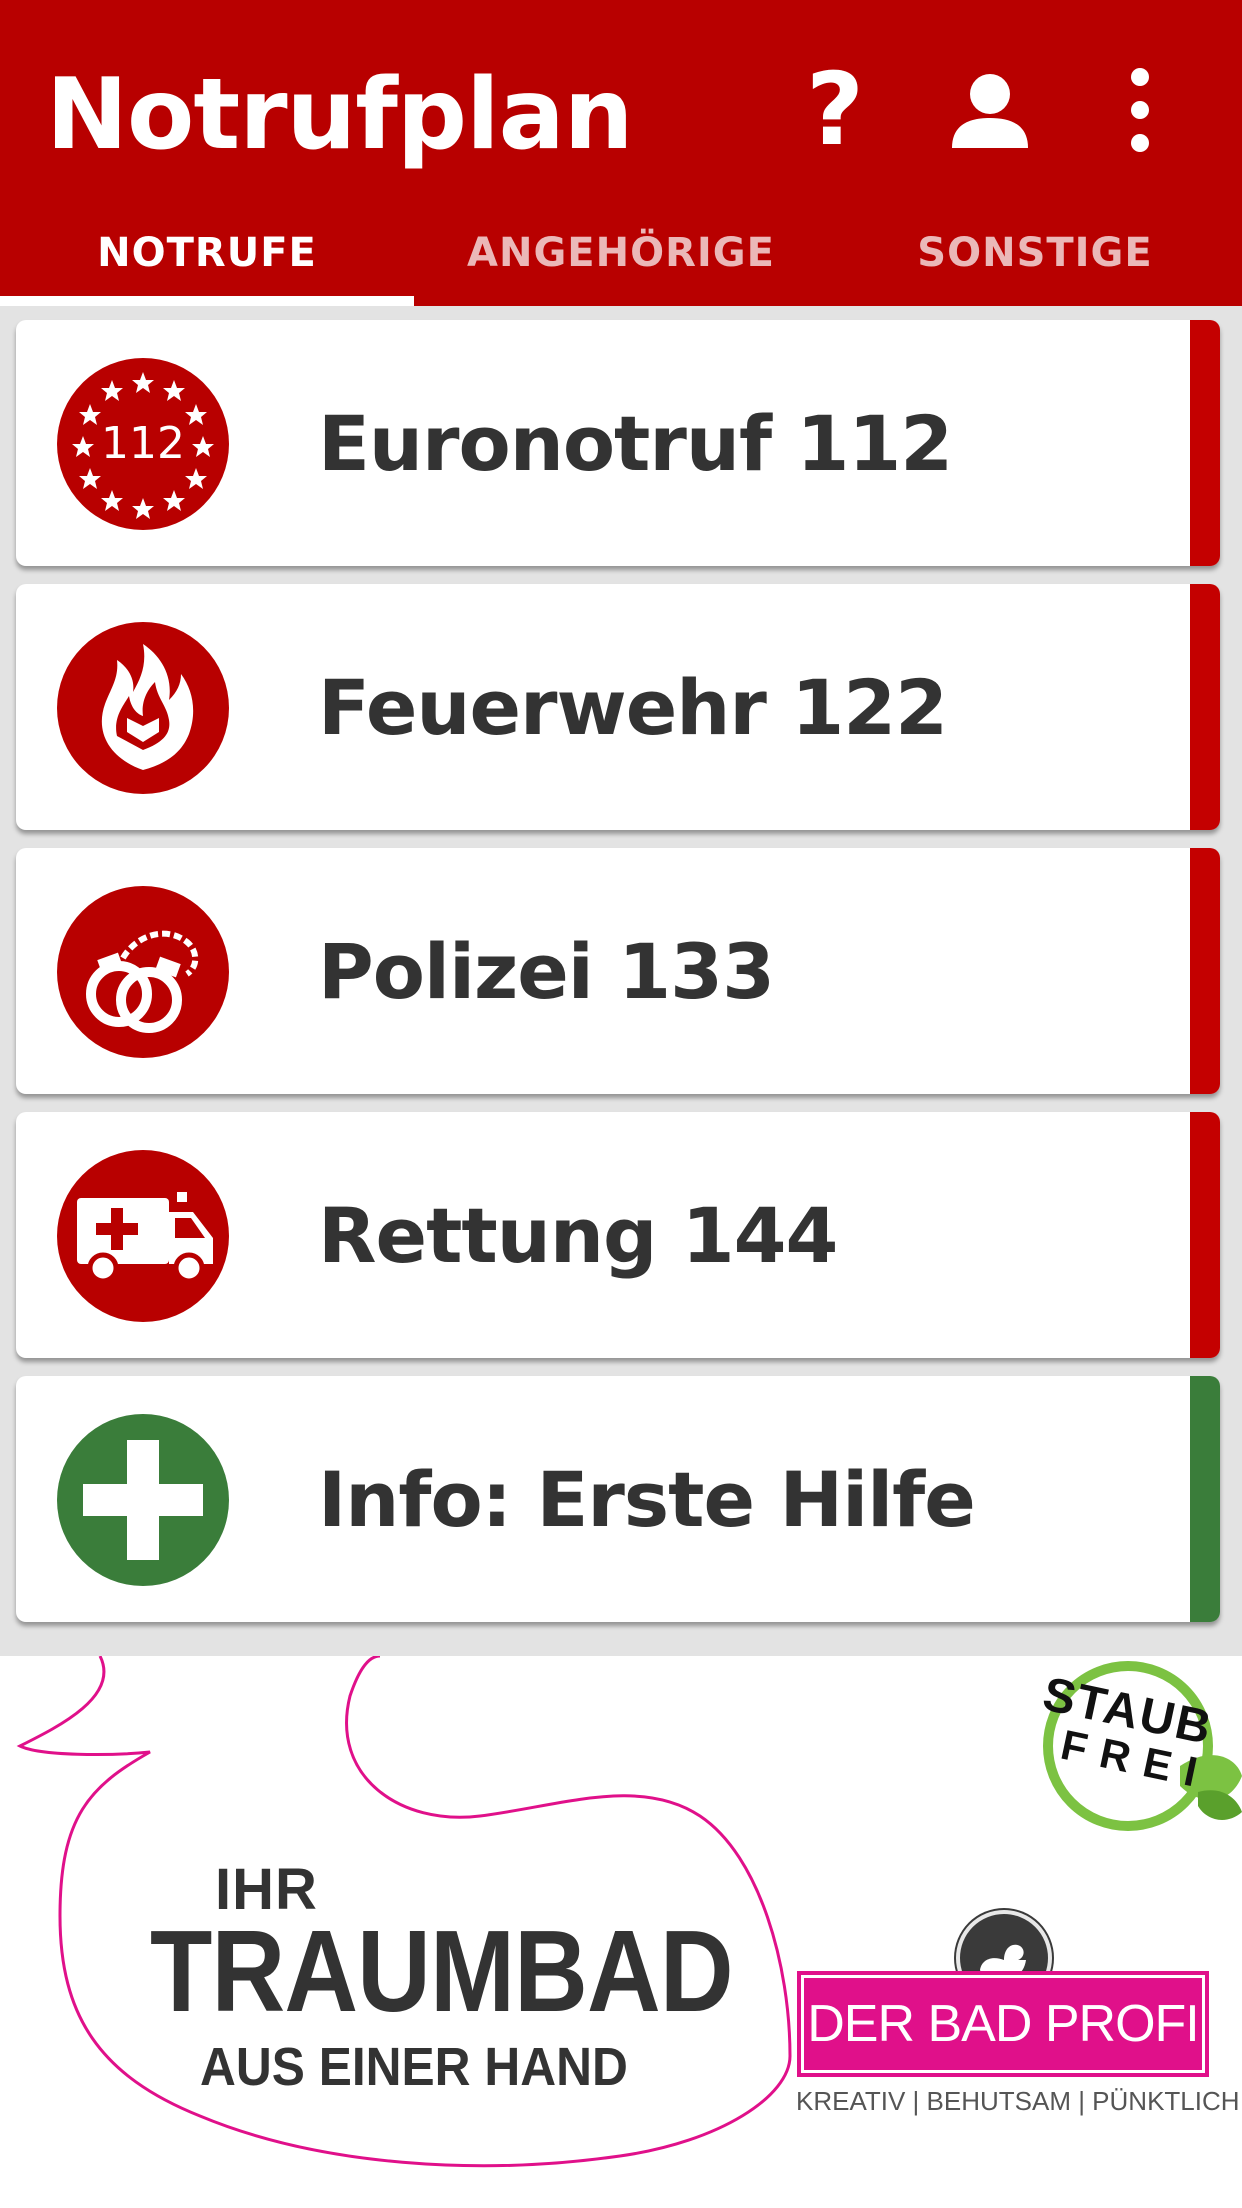  I want to click on ad-line-traumbad: TRAUMBAD, so click(442, 1971).